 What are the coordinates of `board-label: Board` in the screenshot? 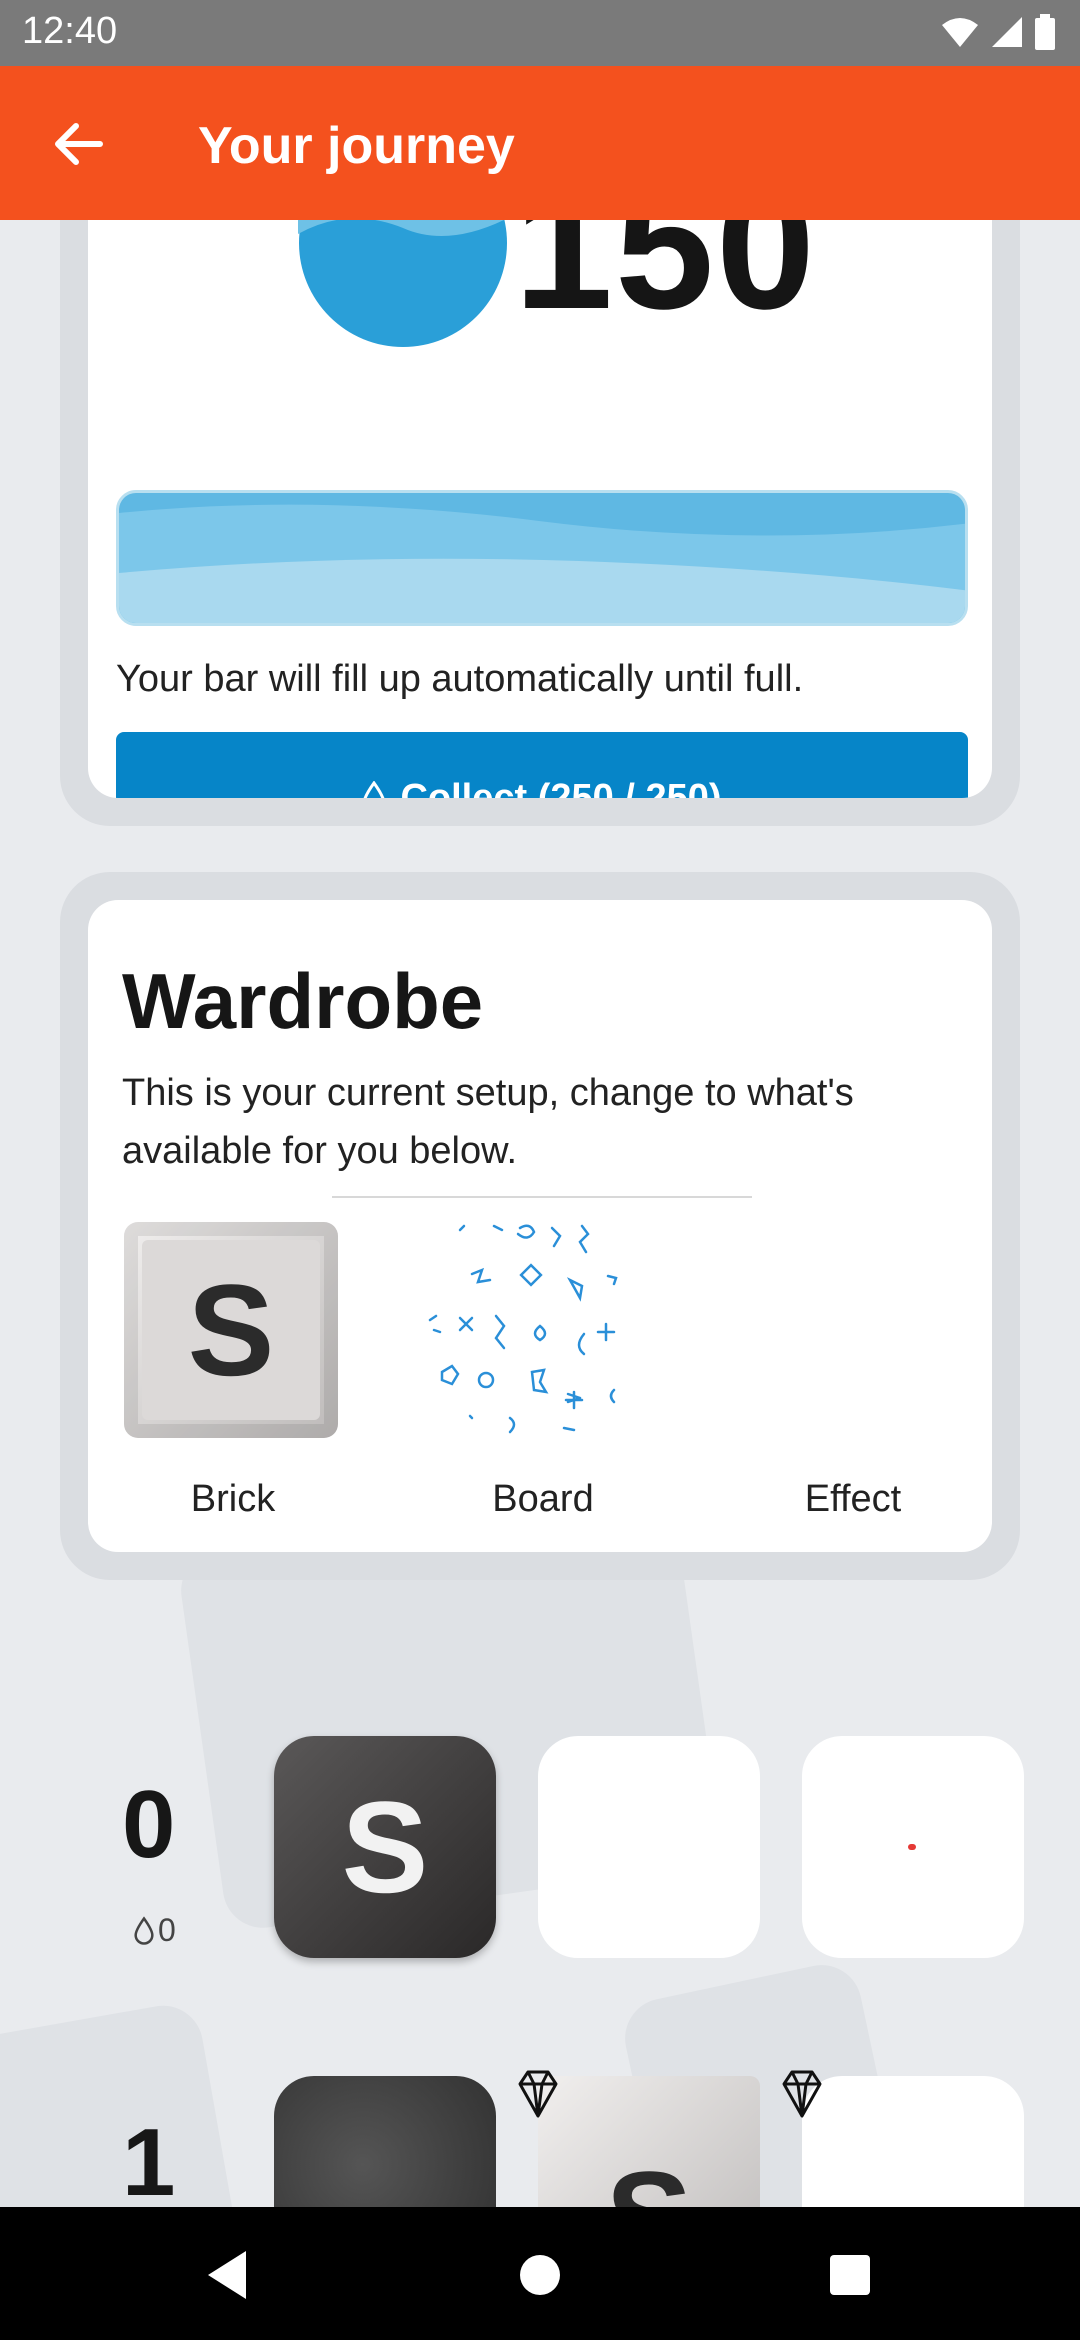 It's located at (543, 1499).